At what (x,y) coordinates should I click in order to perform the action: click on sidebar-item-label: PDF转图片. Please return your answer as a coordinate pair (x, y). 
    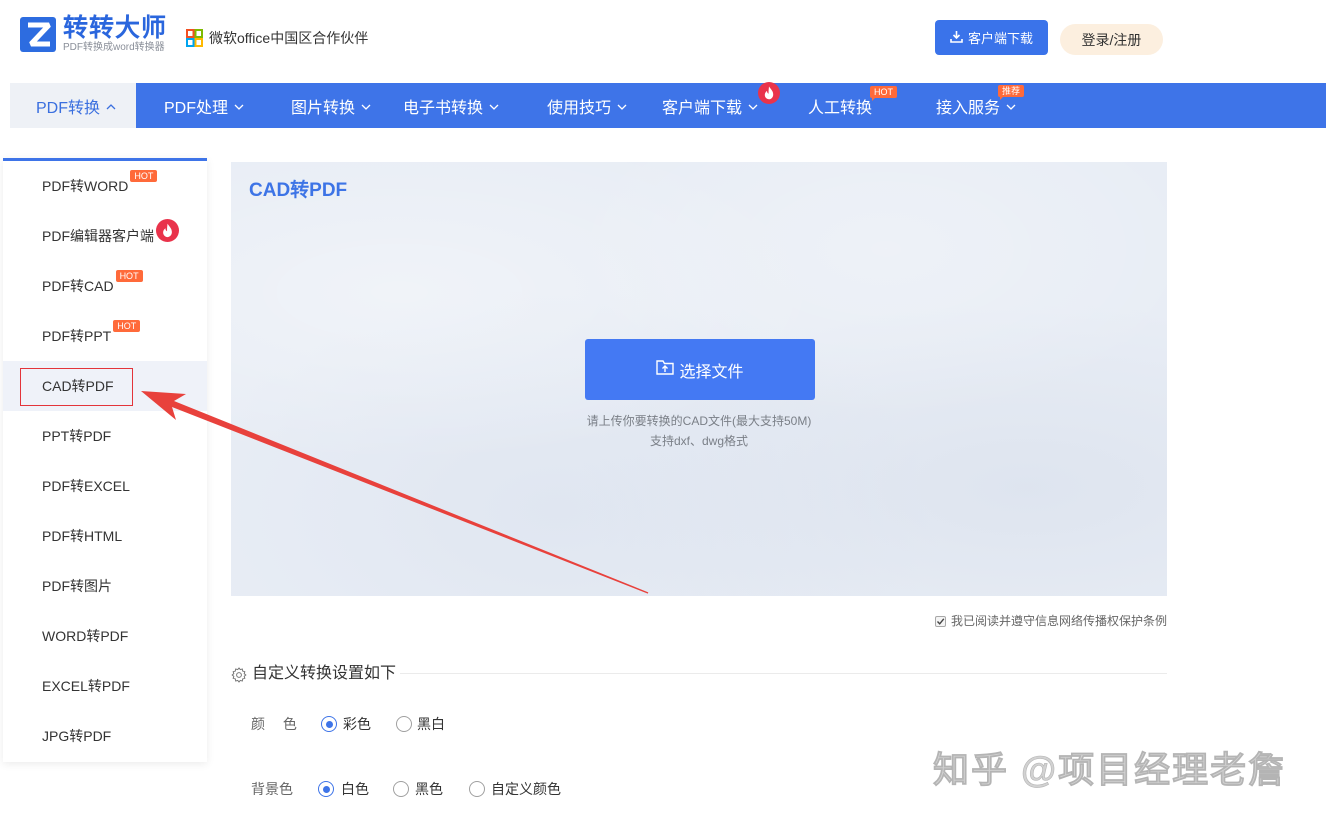
    Looking at the image, I should click on (77, 586).